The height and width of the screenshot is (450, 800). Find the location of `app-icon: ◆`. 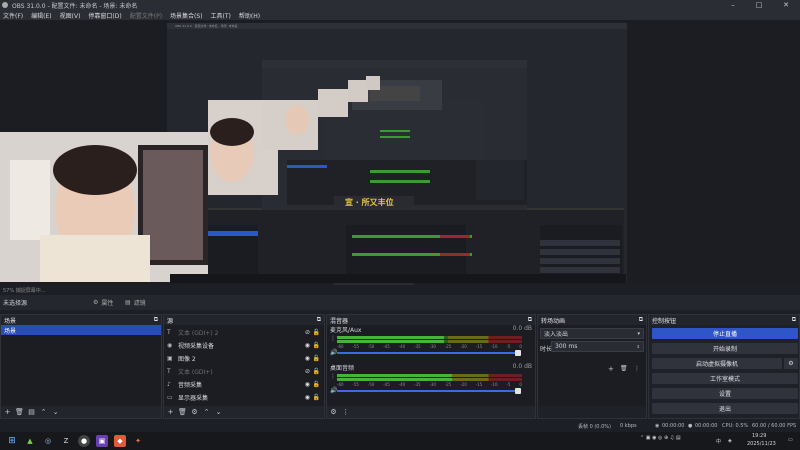

app-icon: ◆ is located at coordinates (120, 441).